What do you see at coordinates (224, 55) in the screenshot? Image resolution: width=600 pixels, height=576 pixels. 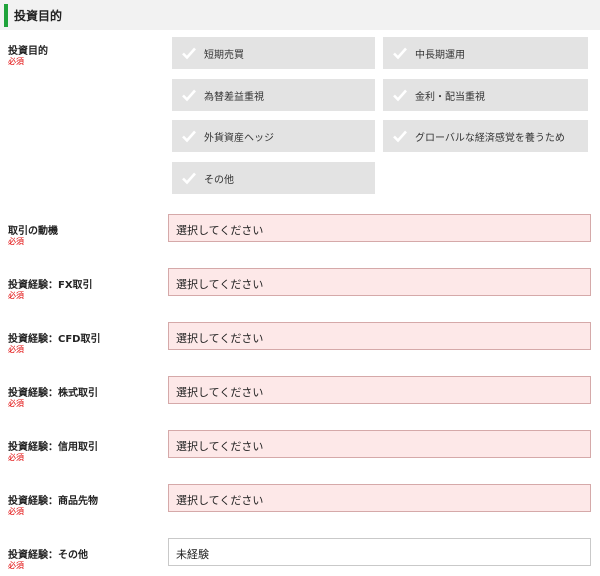 I see `checkbox-label: 短期売買` at bounding box center [224, 55].